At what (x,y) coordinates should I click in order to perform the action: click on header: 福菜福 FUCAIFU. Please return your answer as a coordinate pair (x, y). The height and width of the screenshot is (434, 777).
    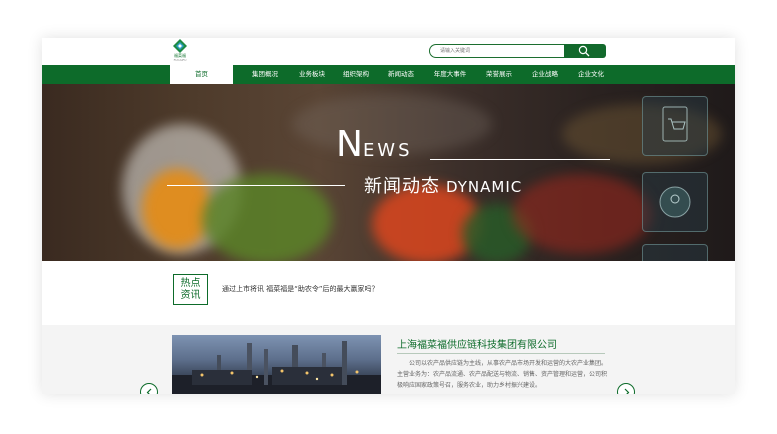
    Looking at the image, I should click on (388, 51).